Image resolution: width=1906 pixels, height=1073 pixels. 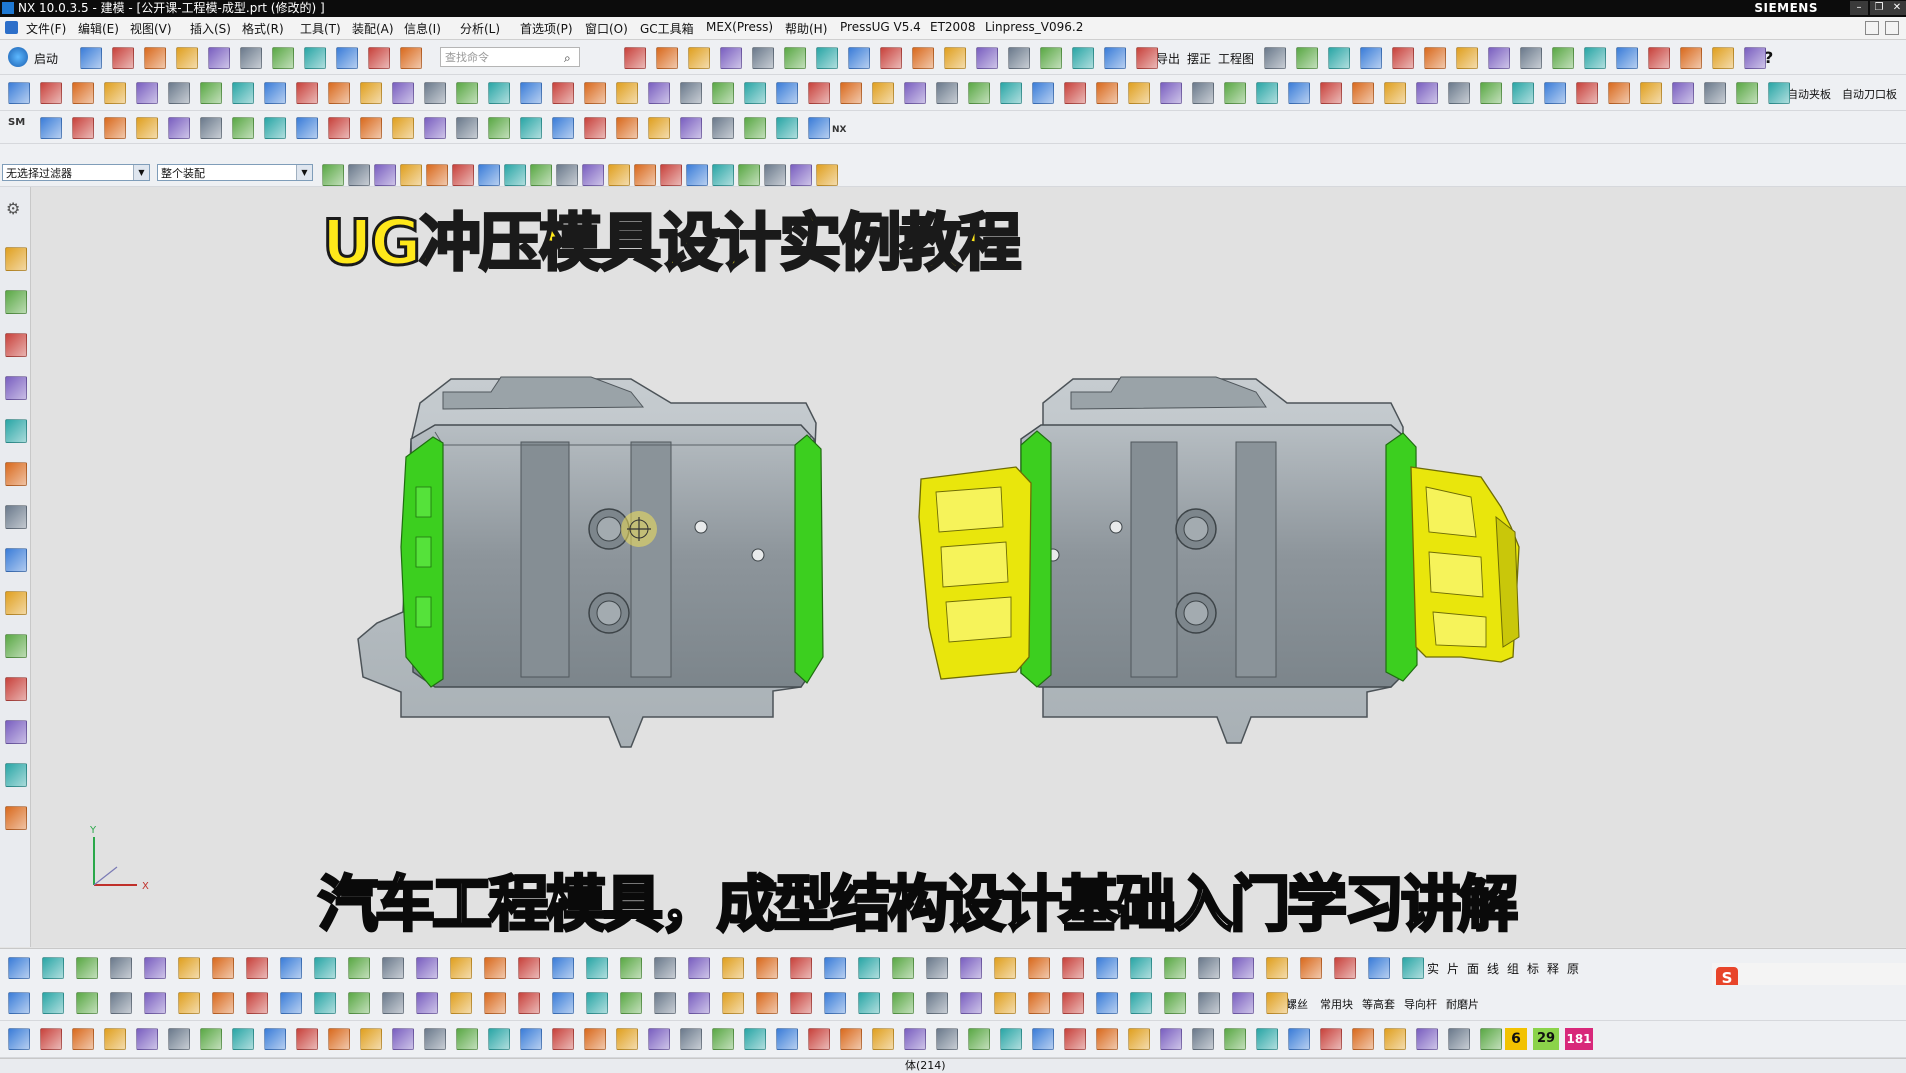 I want to click on export-button: 导出, so click(x=1168, y=58).